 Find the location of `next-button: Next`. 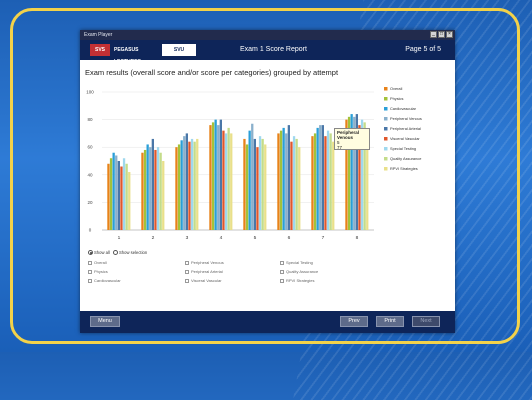

next-button: Next is located at coordinates (426, 321).